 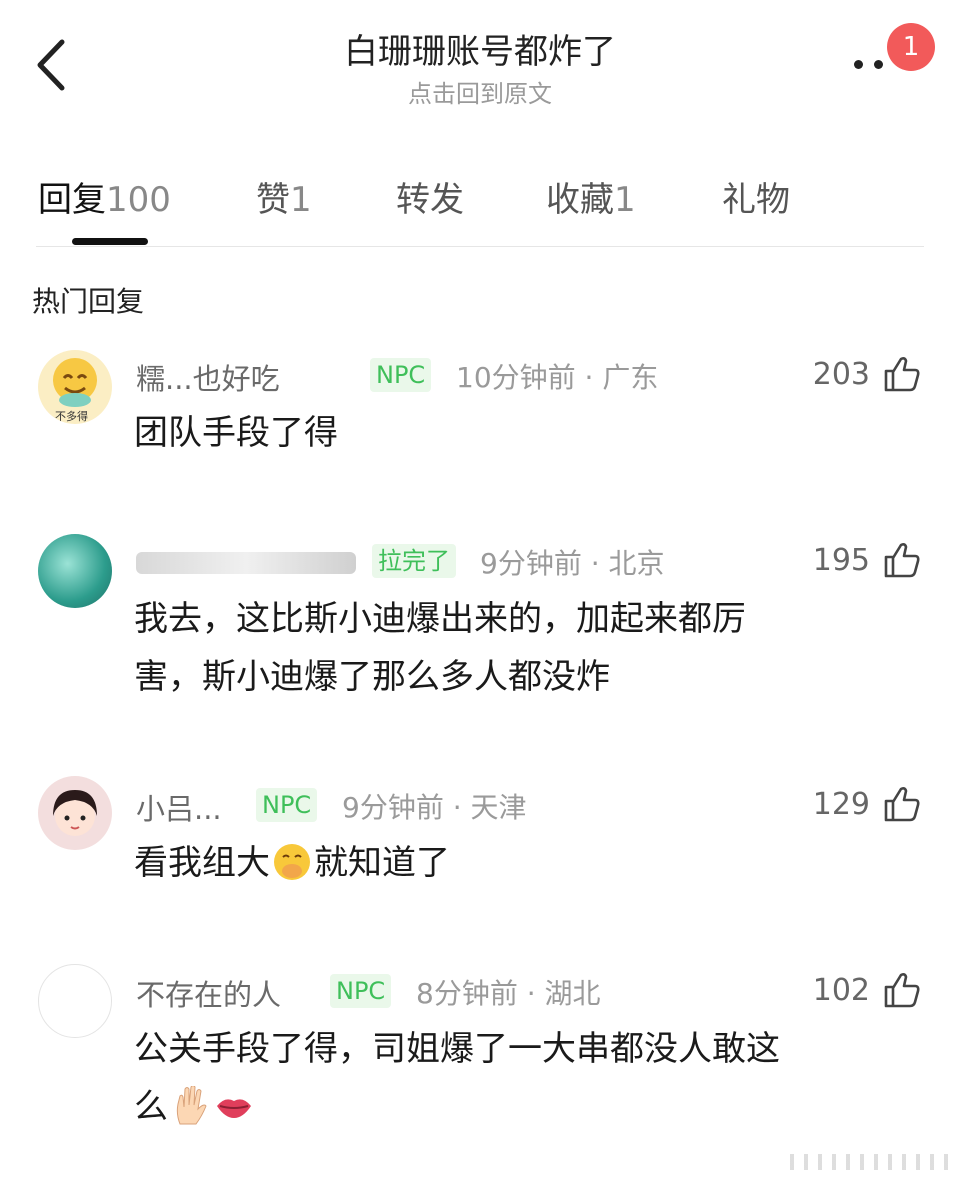 I want to click on like-button: 129, so click(x=867, y=804).